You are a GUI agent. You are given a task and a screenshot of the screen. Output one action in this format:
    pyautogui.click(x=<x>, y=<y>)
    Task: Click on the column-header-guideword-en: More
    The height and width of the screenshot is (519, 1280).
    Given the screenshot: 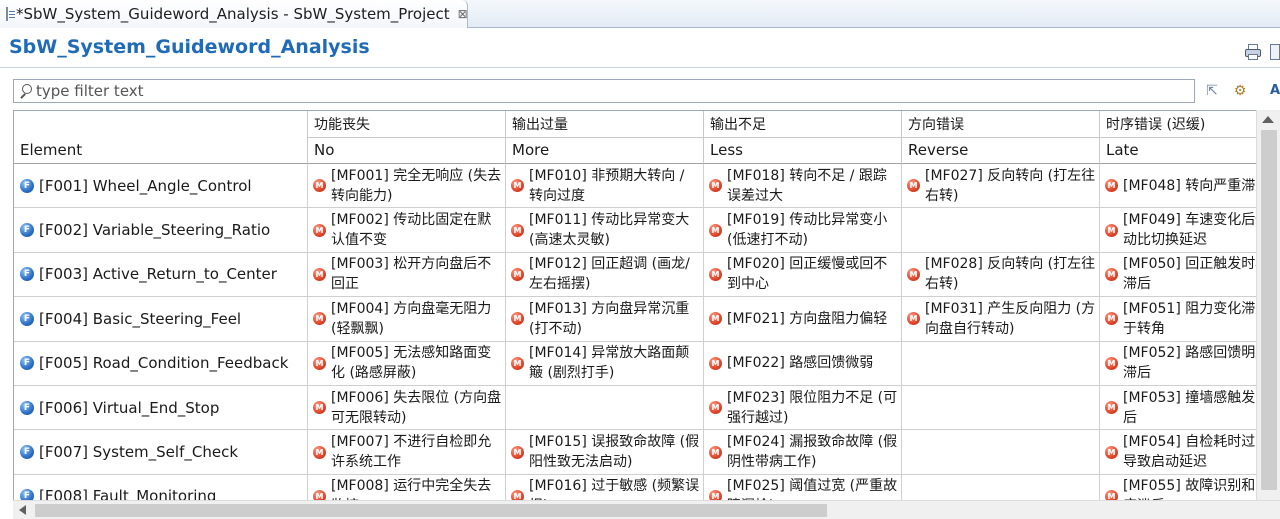 What is the action you would take?
    pyautogui.click(x=531, y=150)
    